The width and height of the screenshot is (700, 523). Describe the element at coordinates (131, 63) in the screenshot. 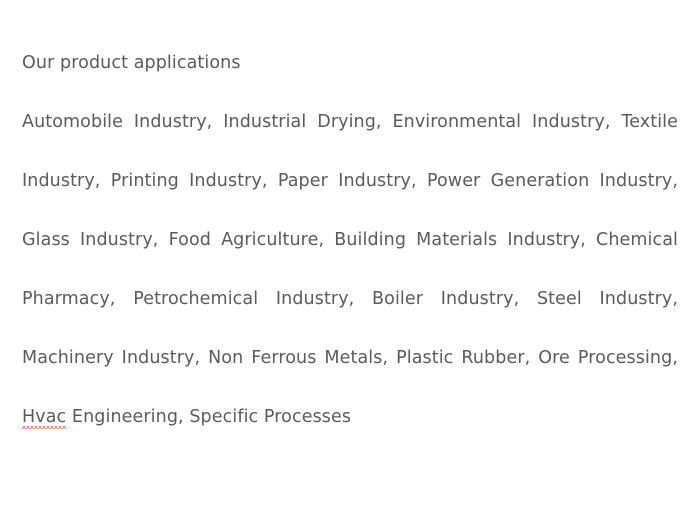

I see `page-title: Our product applications` at that location.